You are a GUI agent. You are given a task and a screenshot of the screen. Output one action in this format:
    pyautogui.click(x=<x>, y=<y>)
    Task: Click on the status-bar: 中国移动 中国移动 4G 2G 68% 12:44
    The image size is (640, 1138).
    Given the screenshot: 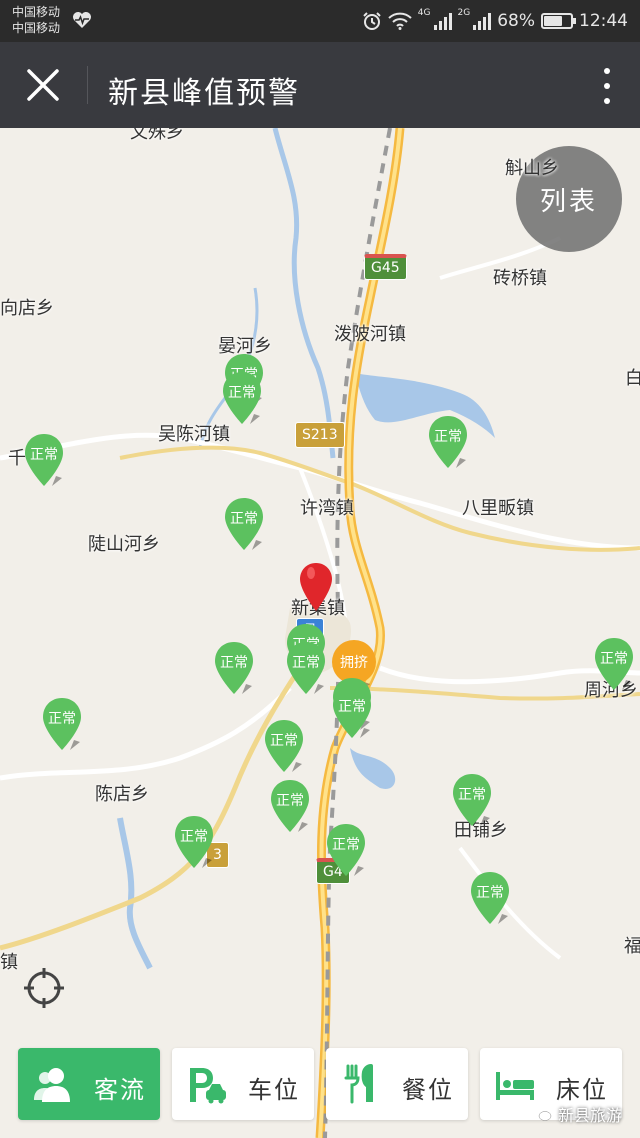 What is the action you would take?
    pyautogui.click(x=320, y=21)
    